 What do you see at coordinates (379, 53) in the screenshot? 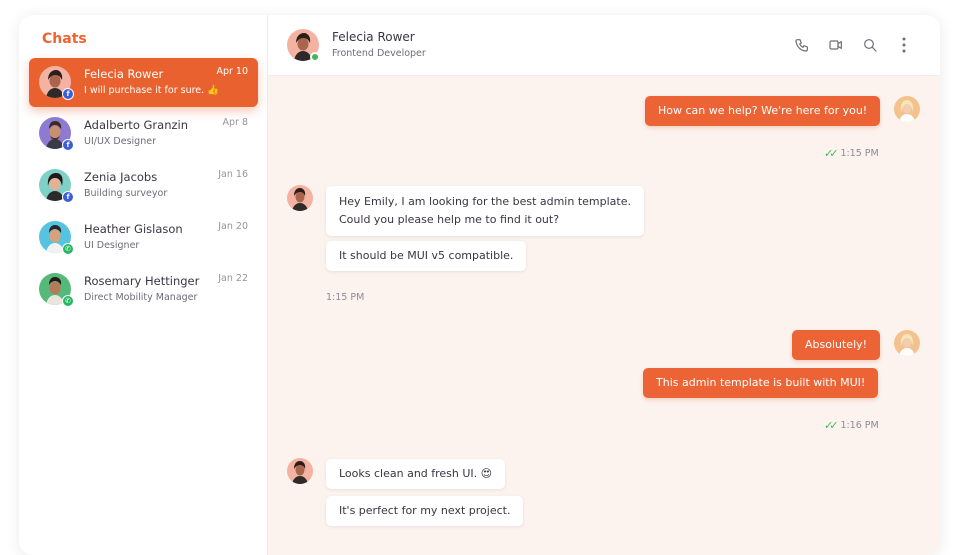
I see `contact-role: Frontend Developer` at bounding box center [379, 53].